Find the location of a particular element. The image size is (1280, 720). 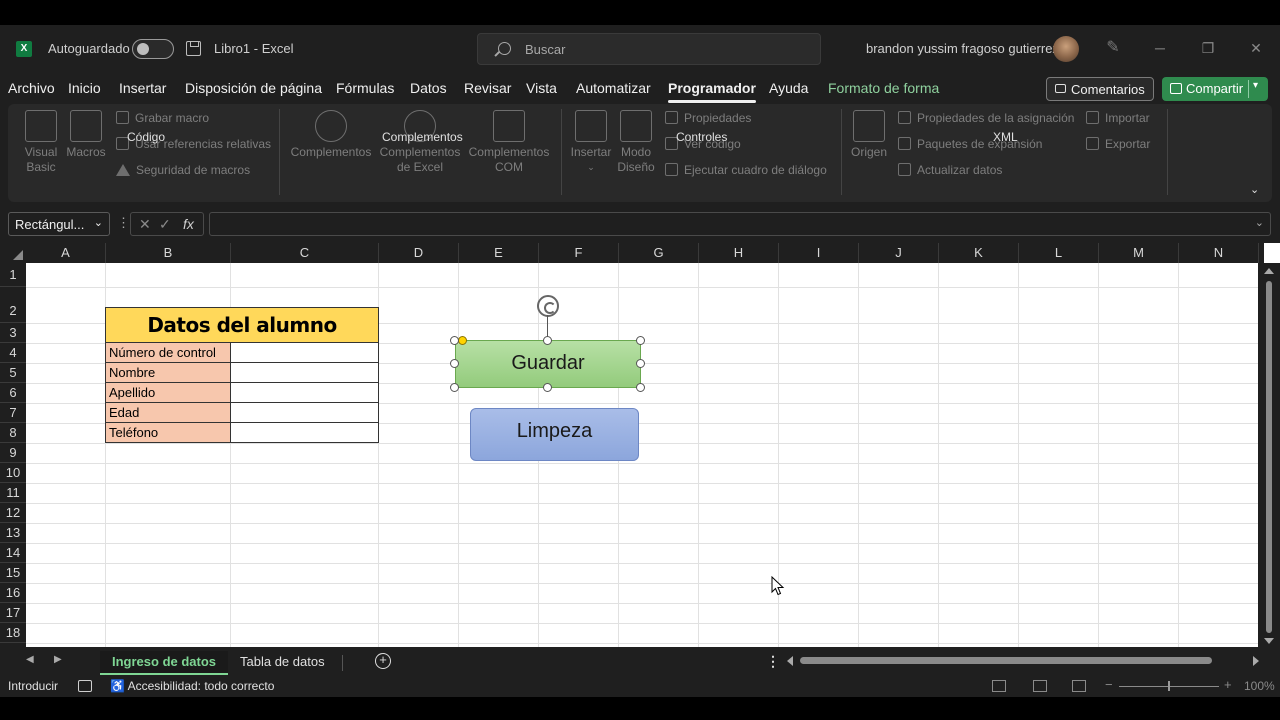

row-header: 17 is located at coordinates (13, 613).